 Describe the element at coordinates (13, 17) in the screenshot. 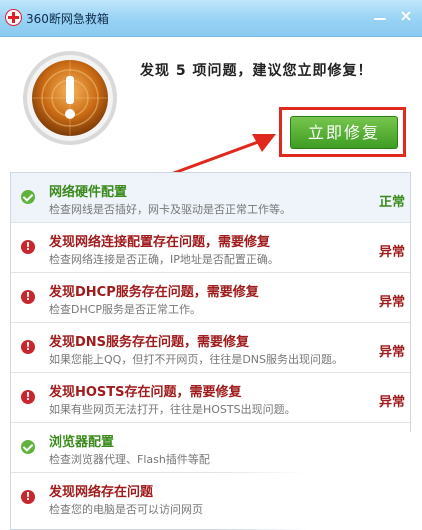

I see `app-logo-icon` at that location.